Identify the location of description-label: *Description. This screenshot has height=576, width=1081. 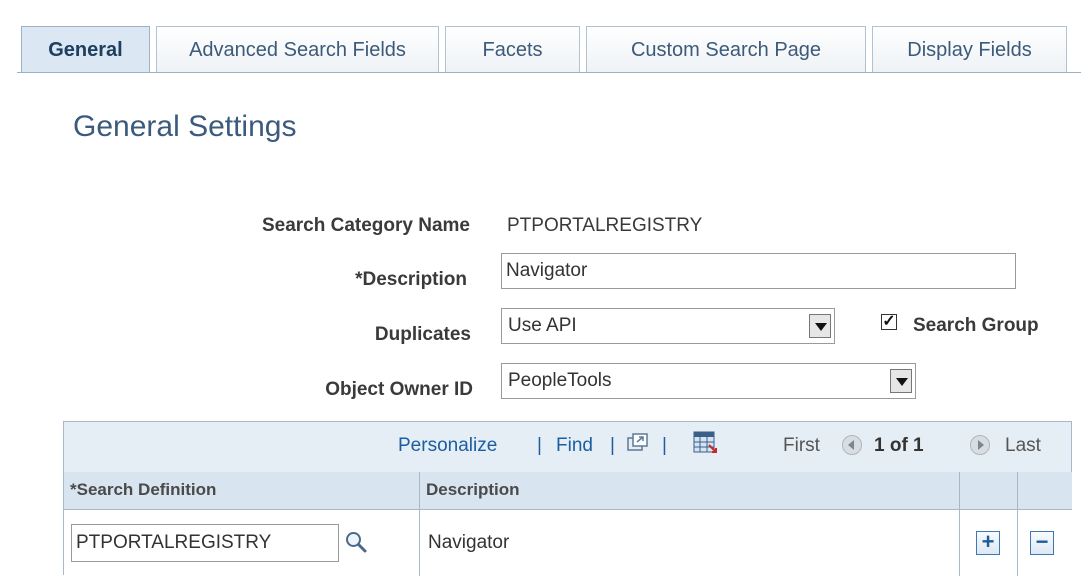
(411, 279).